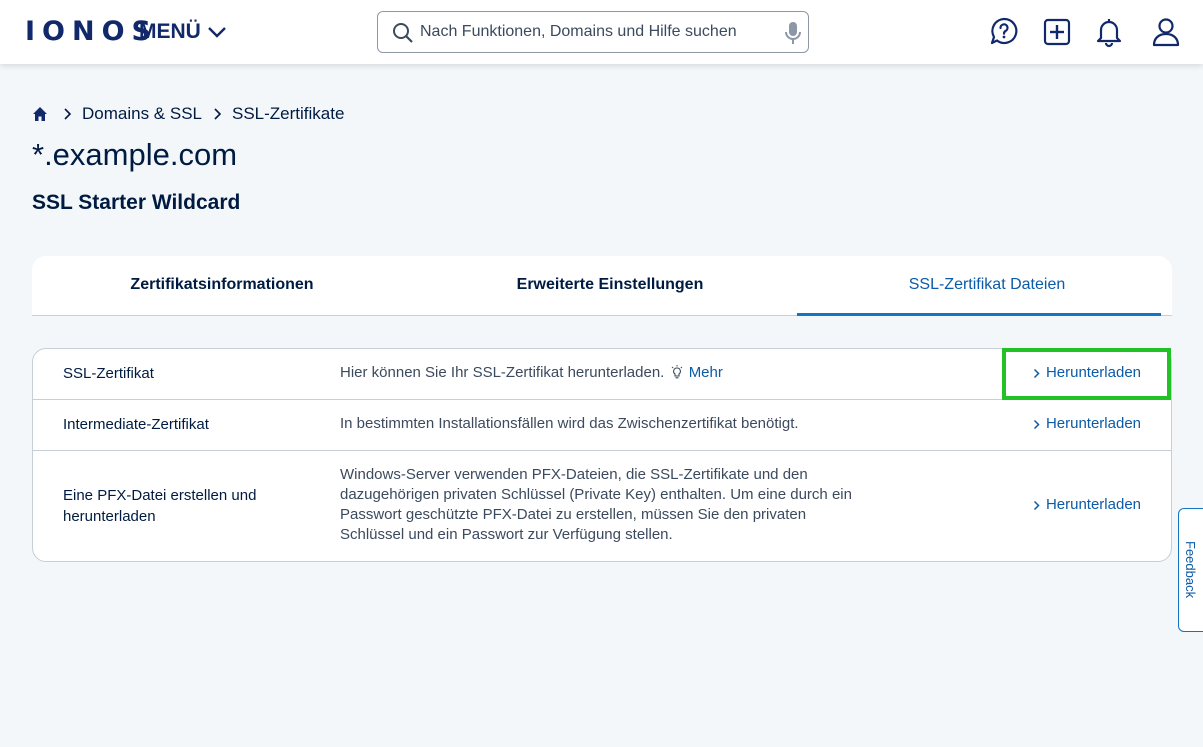  Describe the element at coordinates (170, 31) in the screenshot. I see `menu-label: MENÜ` at that location.